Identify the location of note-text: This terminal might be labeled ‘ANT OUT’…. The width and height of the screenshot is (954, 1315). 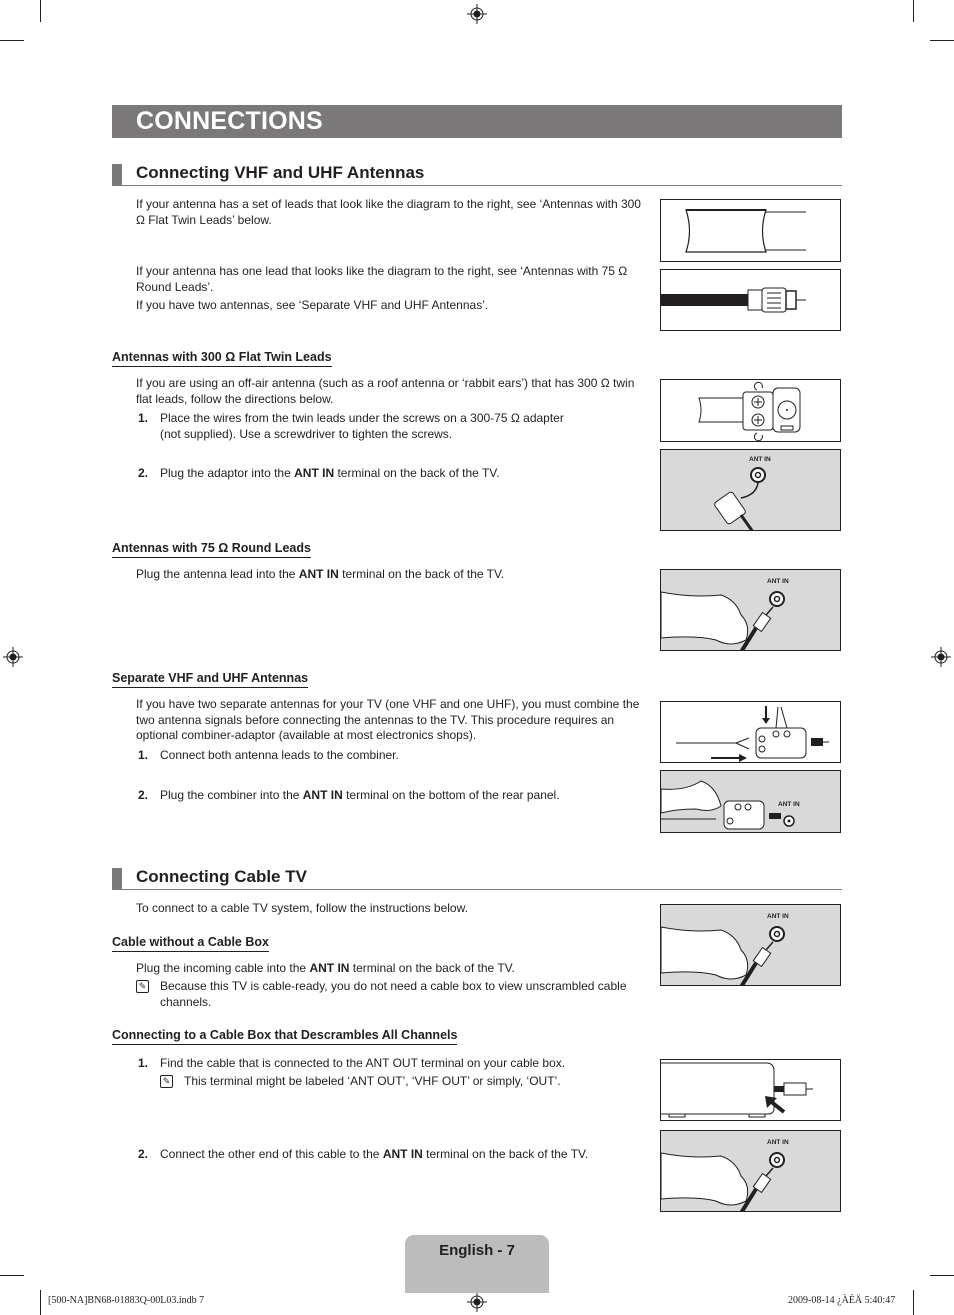
(372, 1081).